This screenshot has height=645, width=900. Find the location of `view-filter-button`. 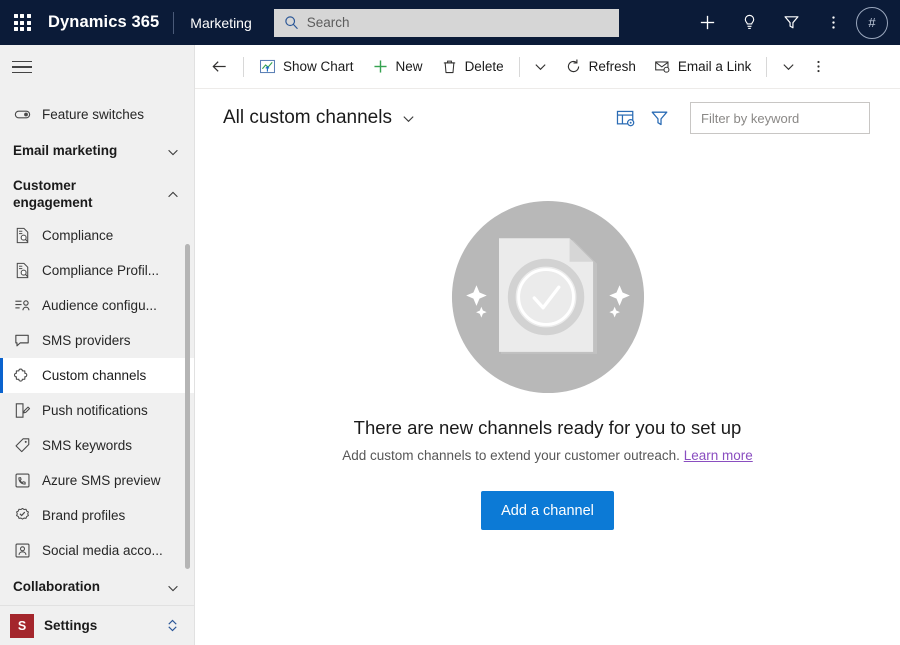

view-filter-button is located at coordinates (659, 118).